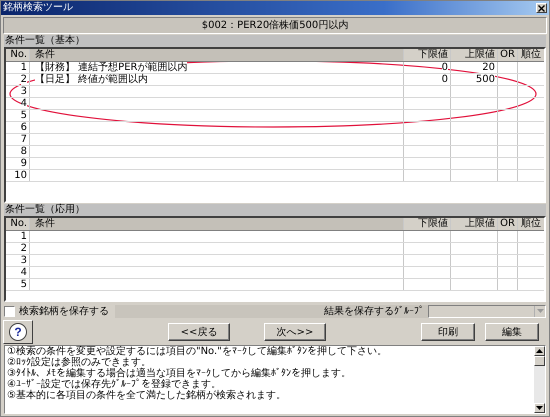  Describe the element at coordinates (91, 79) in the screenshot. I see `table-cell: 【日足】 終値が範囲以内` at that location.